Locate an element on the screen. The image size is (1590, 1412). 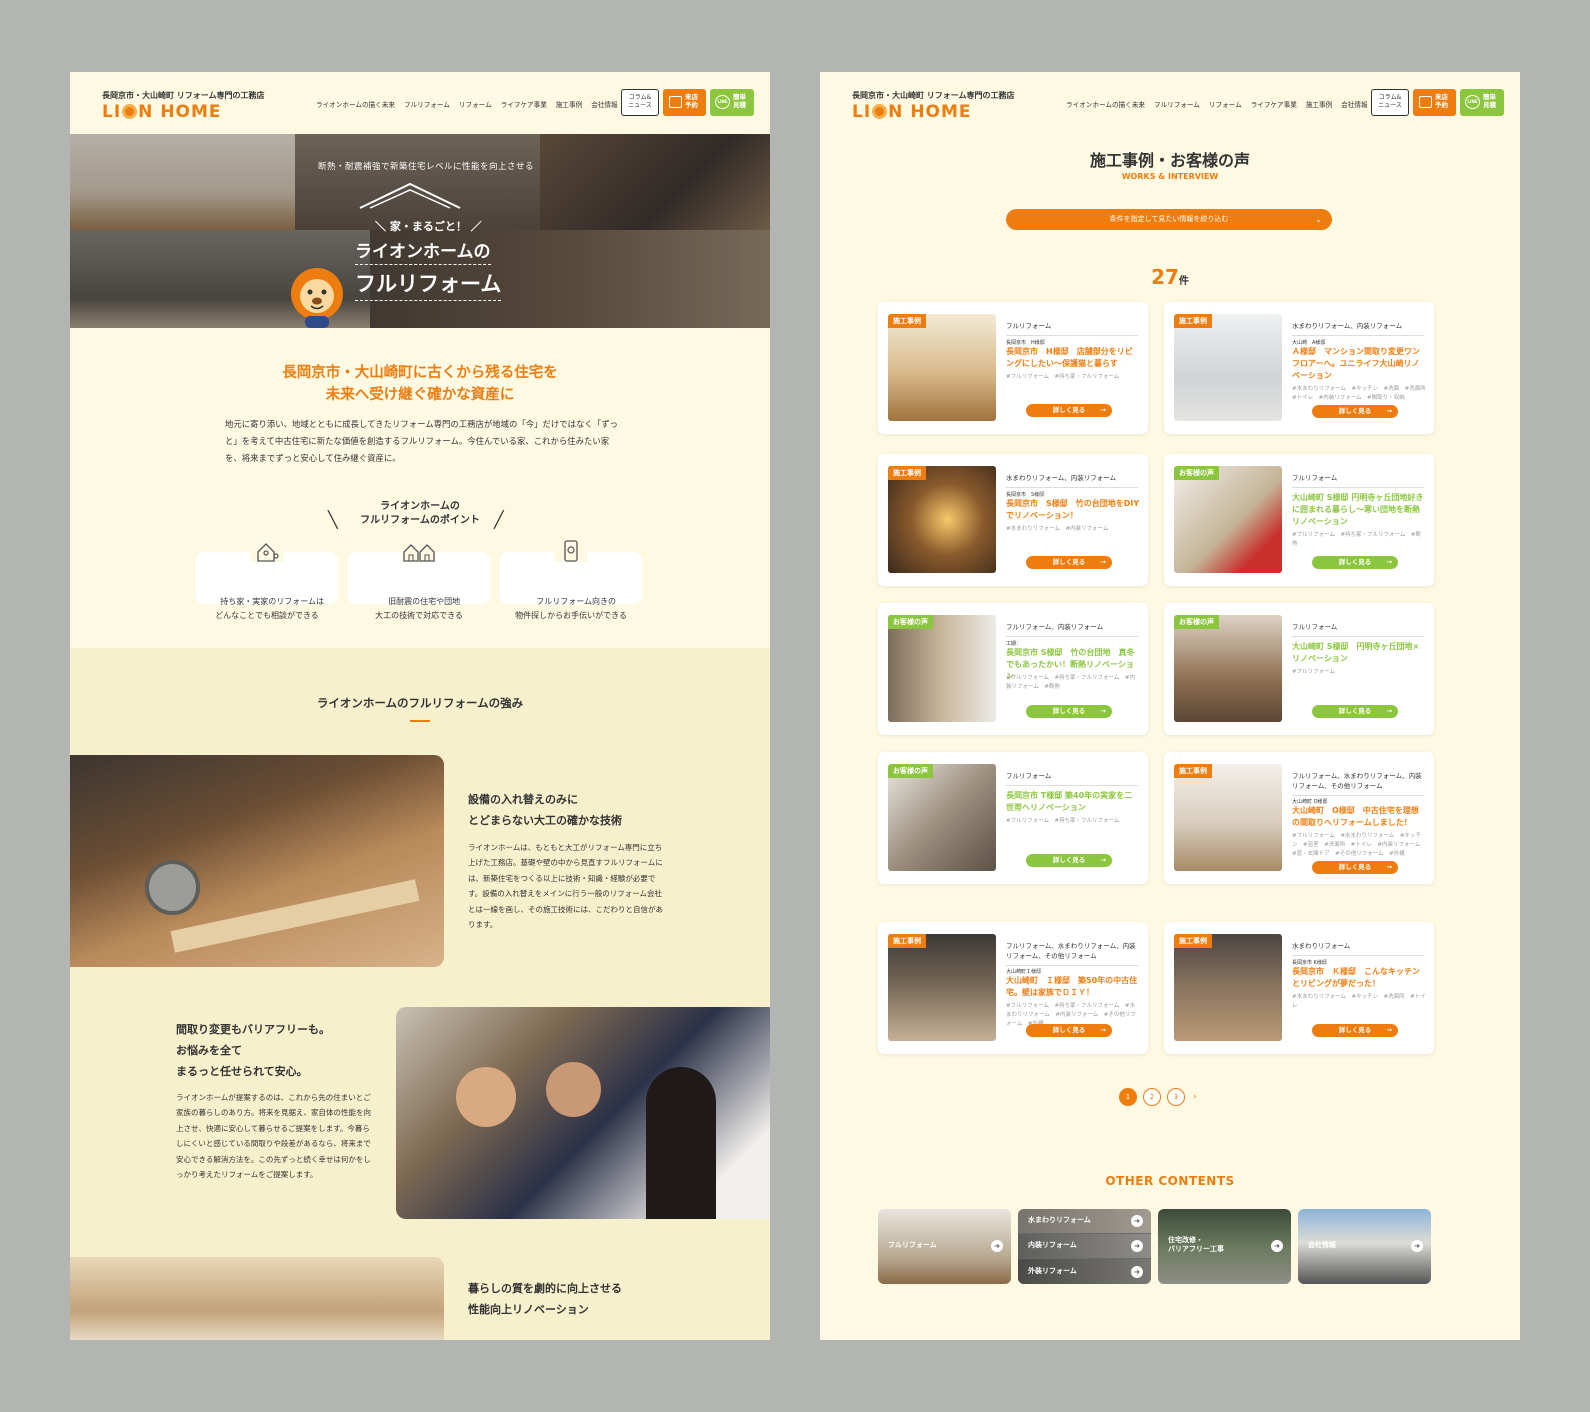
strength-3-title: 暮らしの質を劇的に向上させる 性能向上リノベーション is located at coordinates (545, 1299).